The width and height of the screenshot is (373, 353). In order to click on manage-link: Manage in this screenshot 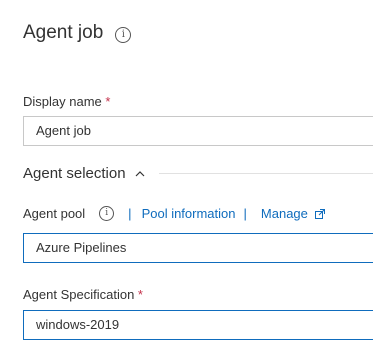, I will do `click(284, 213)`.